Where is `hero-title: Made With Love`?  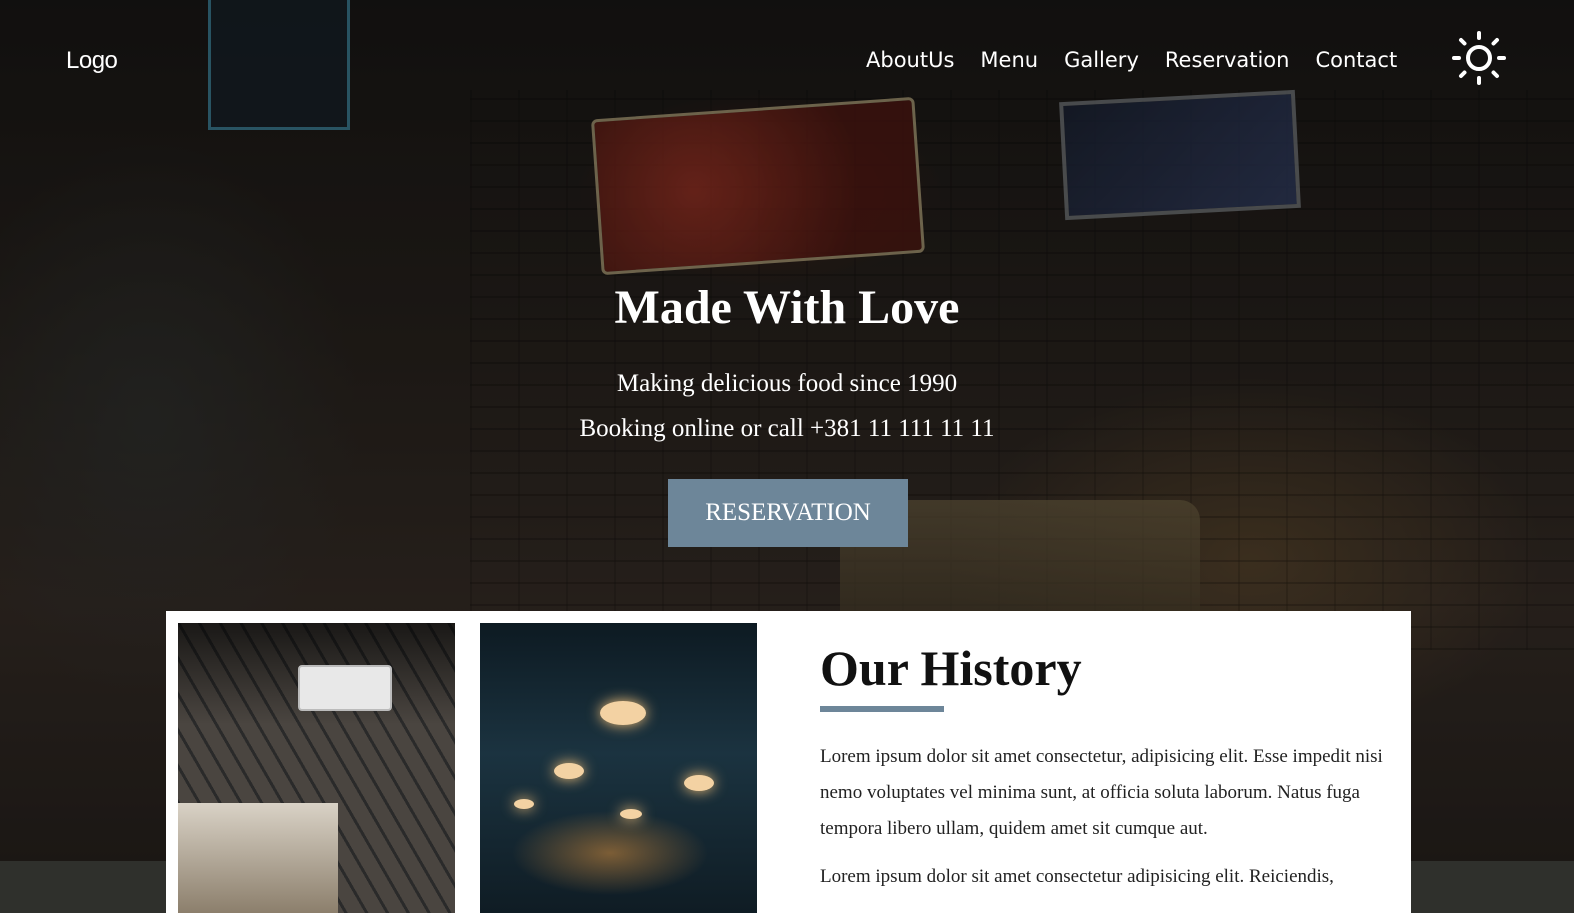
hero-title: Made With Love is located at coordinates (787, 307).